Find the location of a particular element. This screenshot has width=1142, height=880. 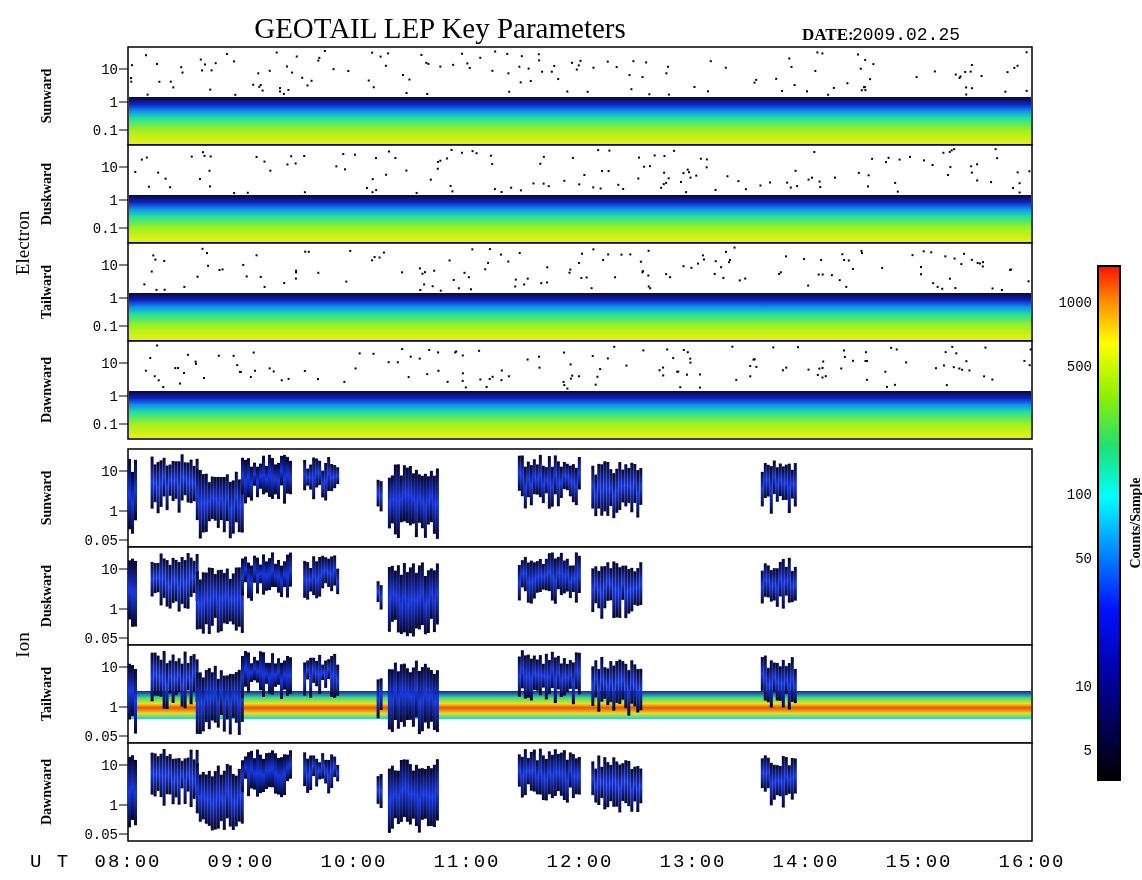

x-tick-label: 16:00 is located at coordinates (1032, 862).